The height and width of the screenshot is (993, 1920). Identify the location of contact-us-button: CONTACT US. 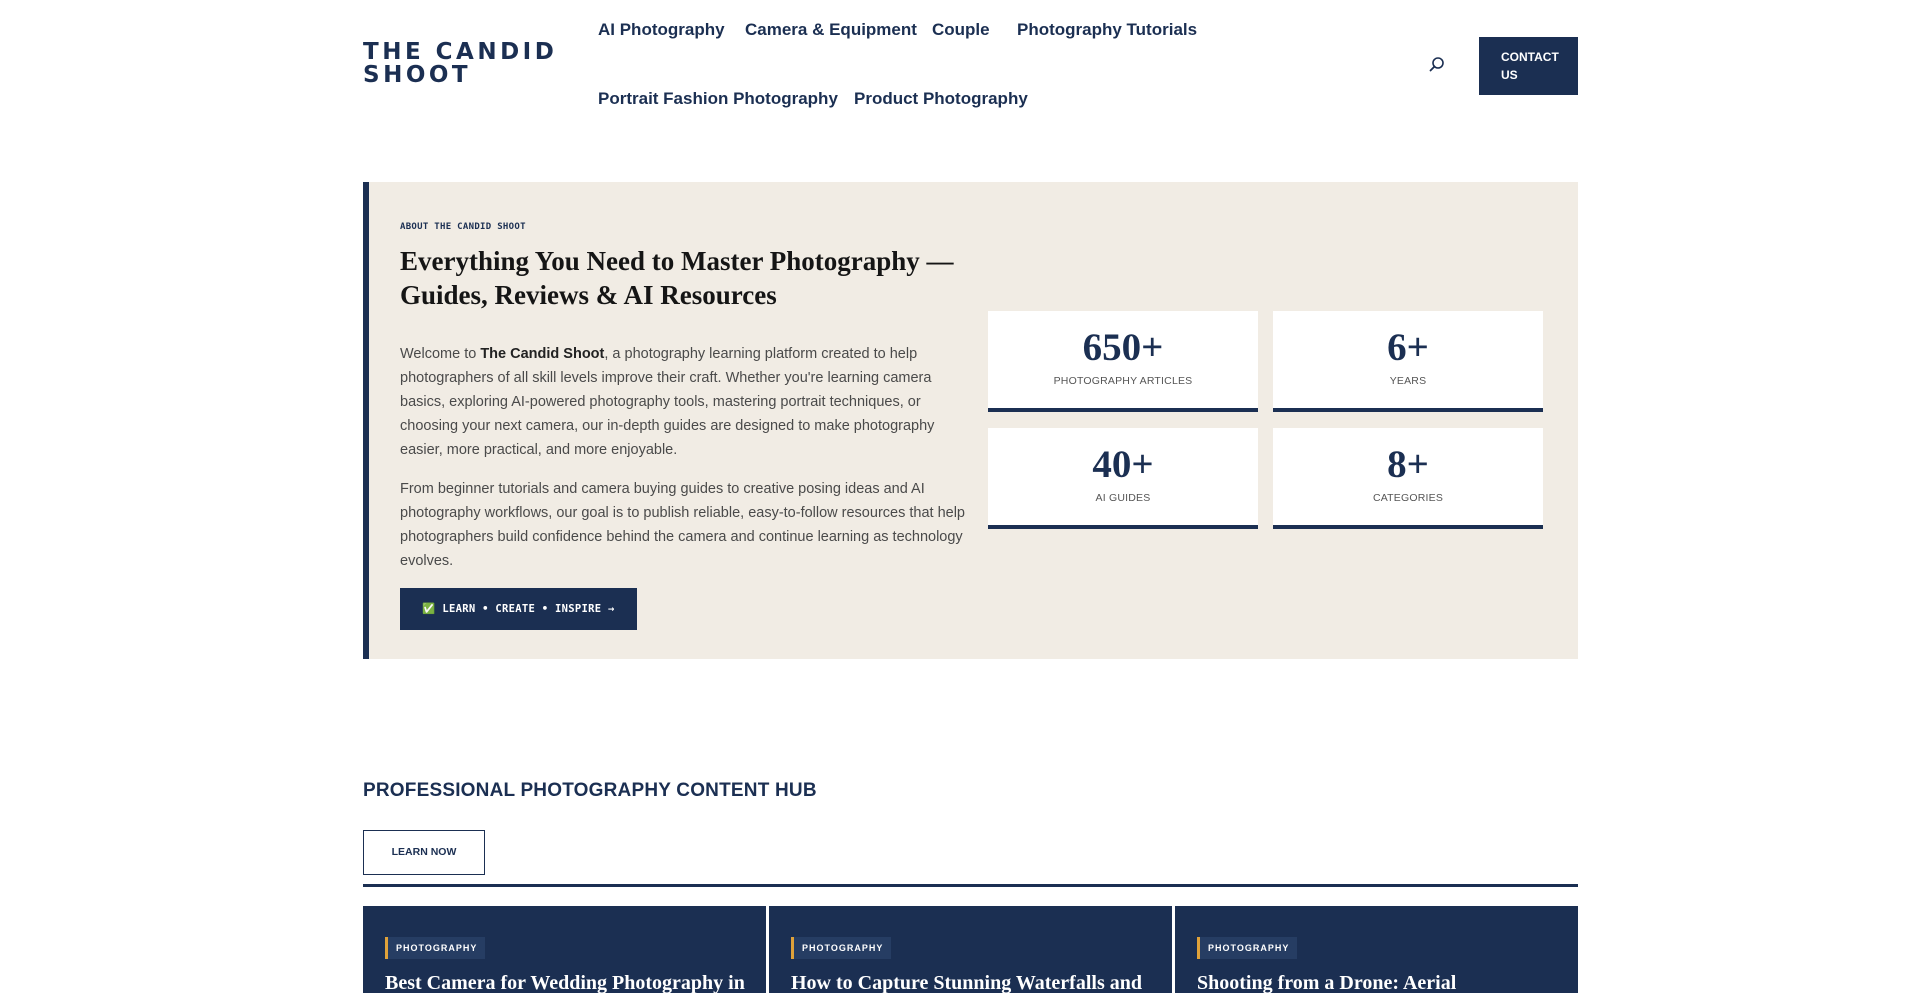
(1528, 66).